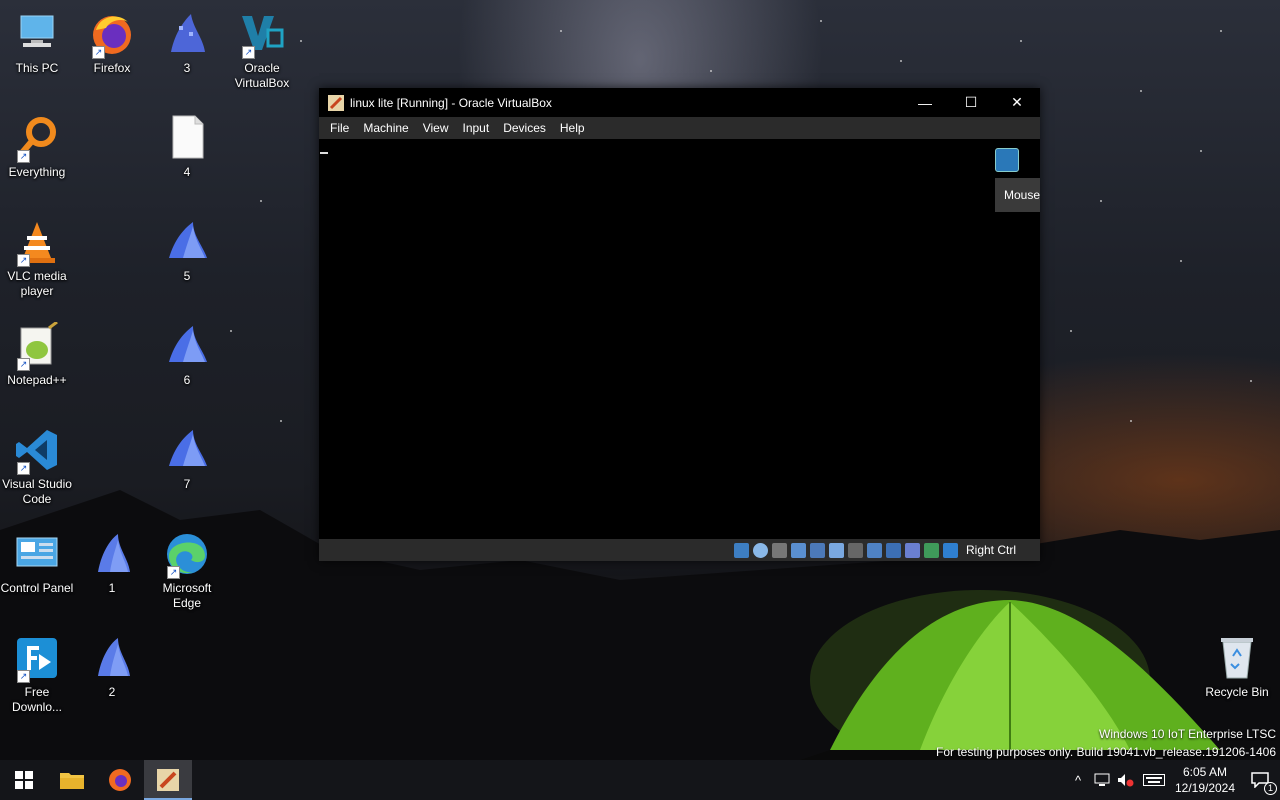 The width and height of the screenshot is (1280, 800). I want to click on control-panel-icon, so click(37, 554).